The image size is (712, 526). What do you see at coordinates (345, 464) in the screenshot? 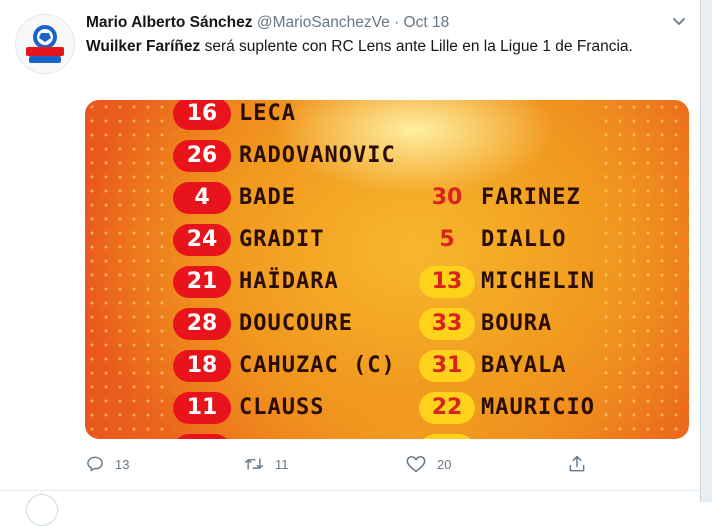
I see `tweet-actions: 13 11 20` at bounding box center [345, 464].